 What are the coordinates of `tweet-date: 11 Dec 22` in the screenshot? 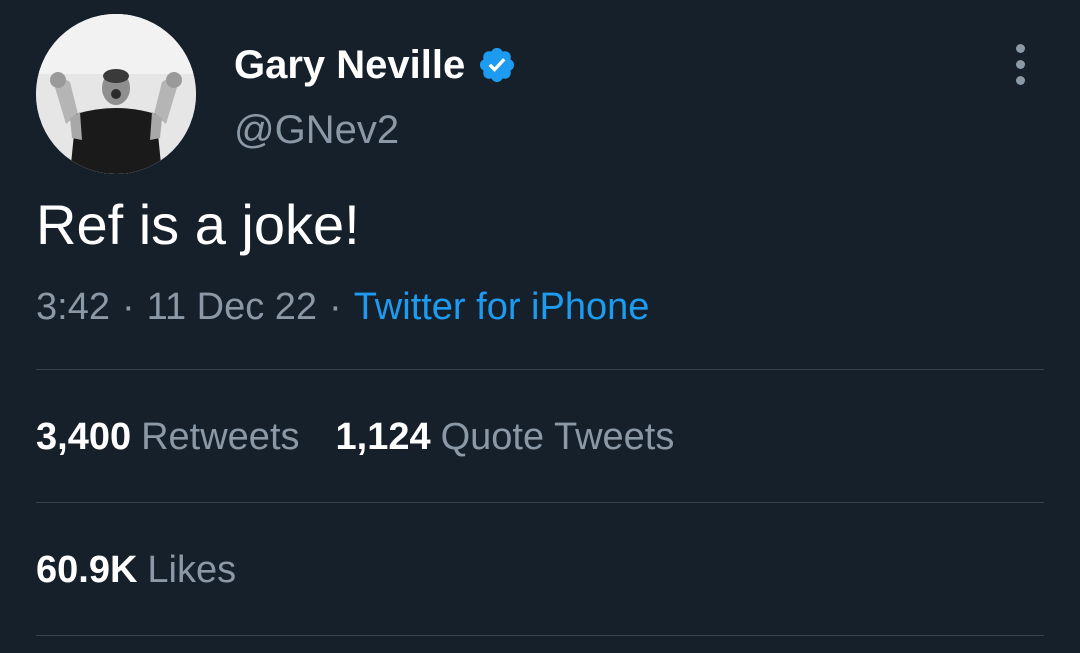 It's located at (232, 307).